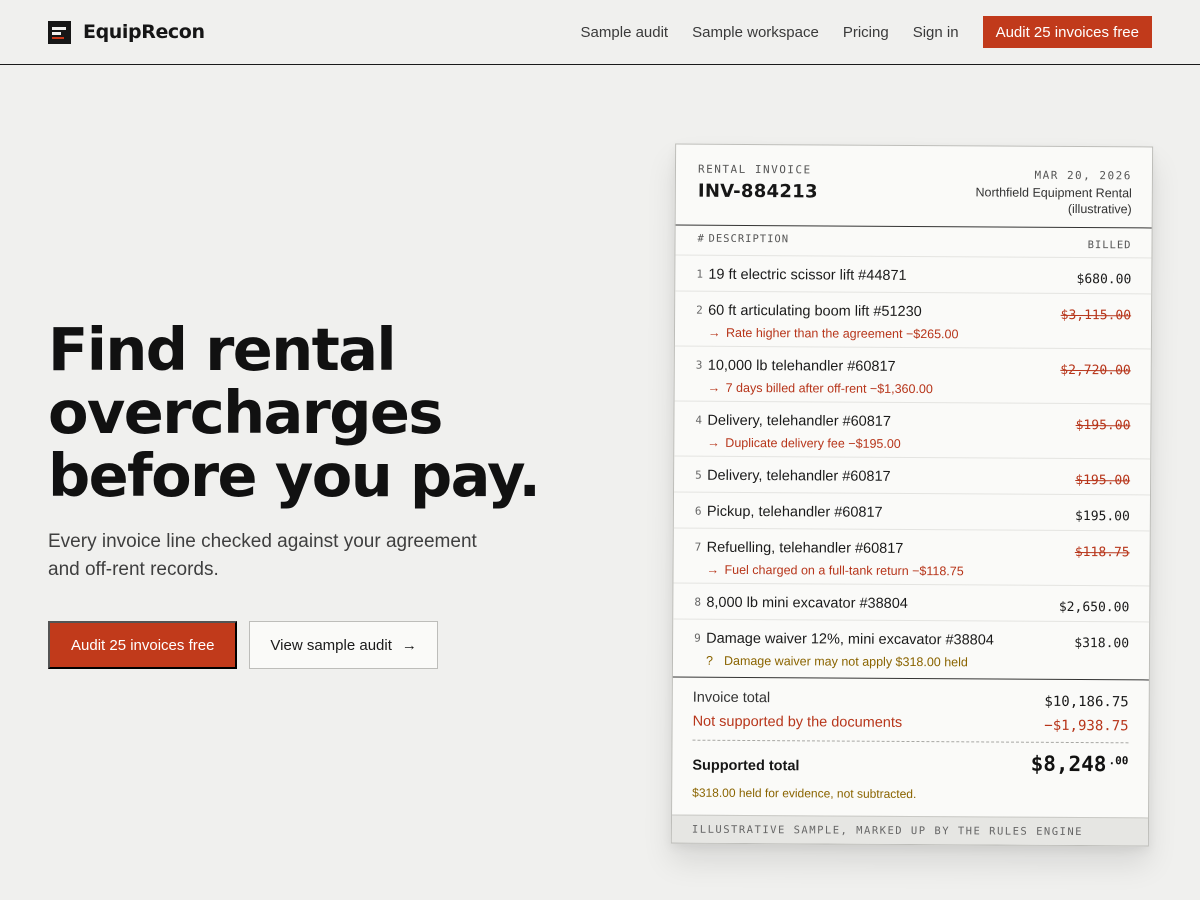 This screenshot has height=900, width=1200. I want to click on nav-sample-audit: Sample audit, so click(625, 32).